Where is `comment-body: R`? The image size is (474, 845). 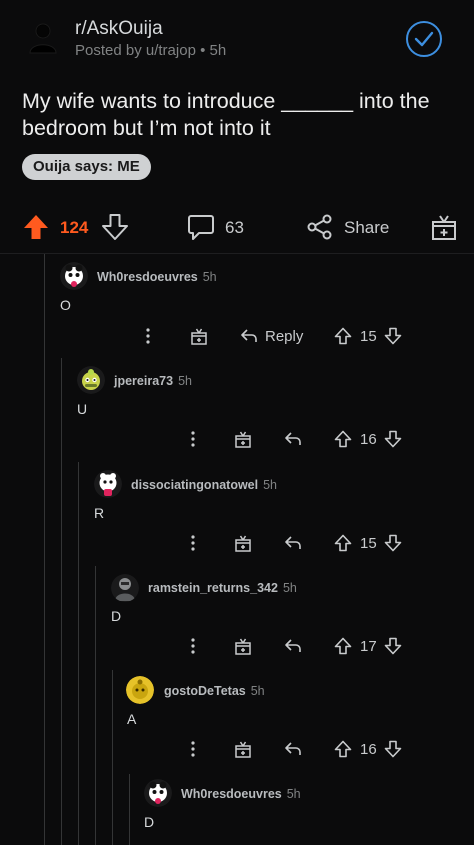
comment-body: R is located at coordinates (99, 513).